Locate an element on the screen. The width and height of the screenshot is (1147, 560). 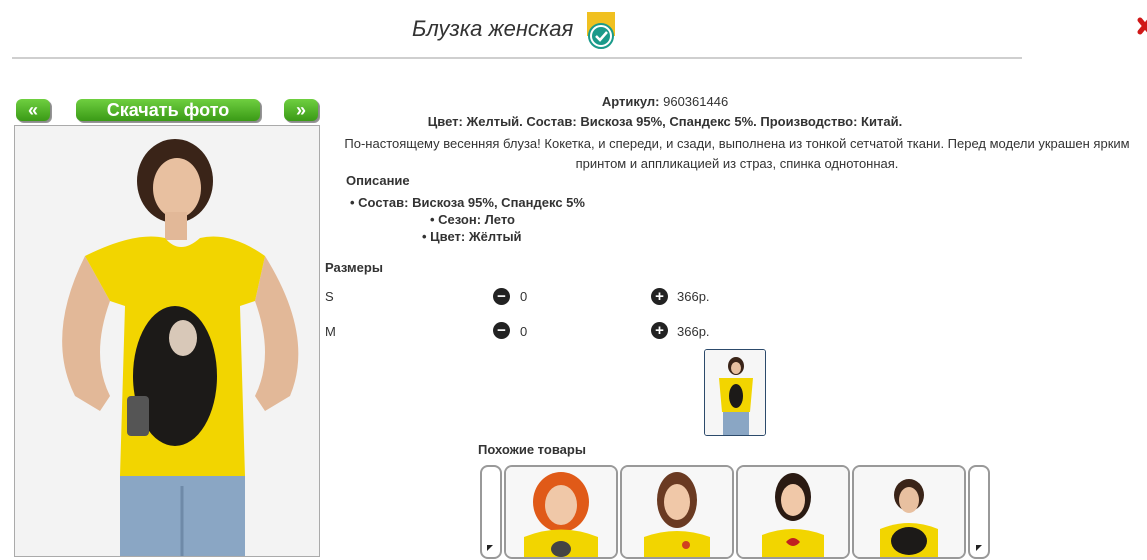
header-divider is located at coordinates (517, 58).